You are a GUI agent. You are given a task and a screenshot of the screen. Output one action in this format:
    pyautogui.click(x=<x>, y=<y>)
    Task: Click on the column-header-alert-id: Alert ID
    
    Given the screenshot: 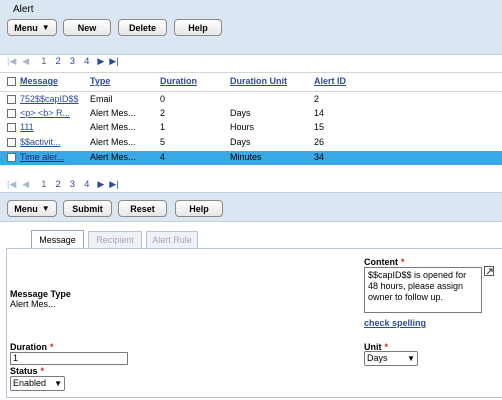 What is the action you would take?
    pyautogui.click(x=330, y=81)
    